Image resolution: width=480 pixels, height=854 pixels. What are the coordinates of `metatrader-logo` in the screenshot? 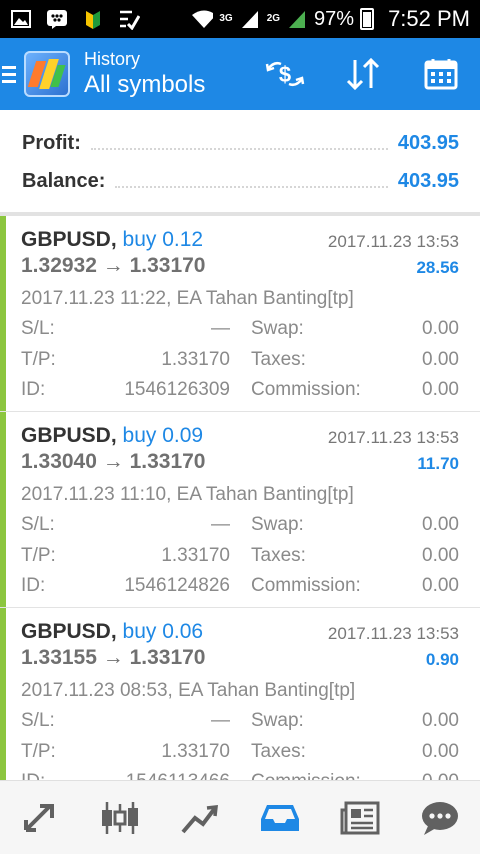 It's located at (47, 74).